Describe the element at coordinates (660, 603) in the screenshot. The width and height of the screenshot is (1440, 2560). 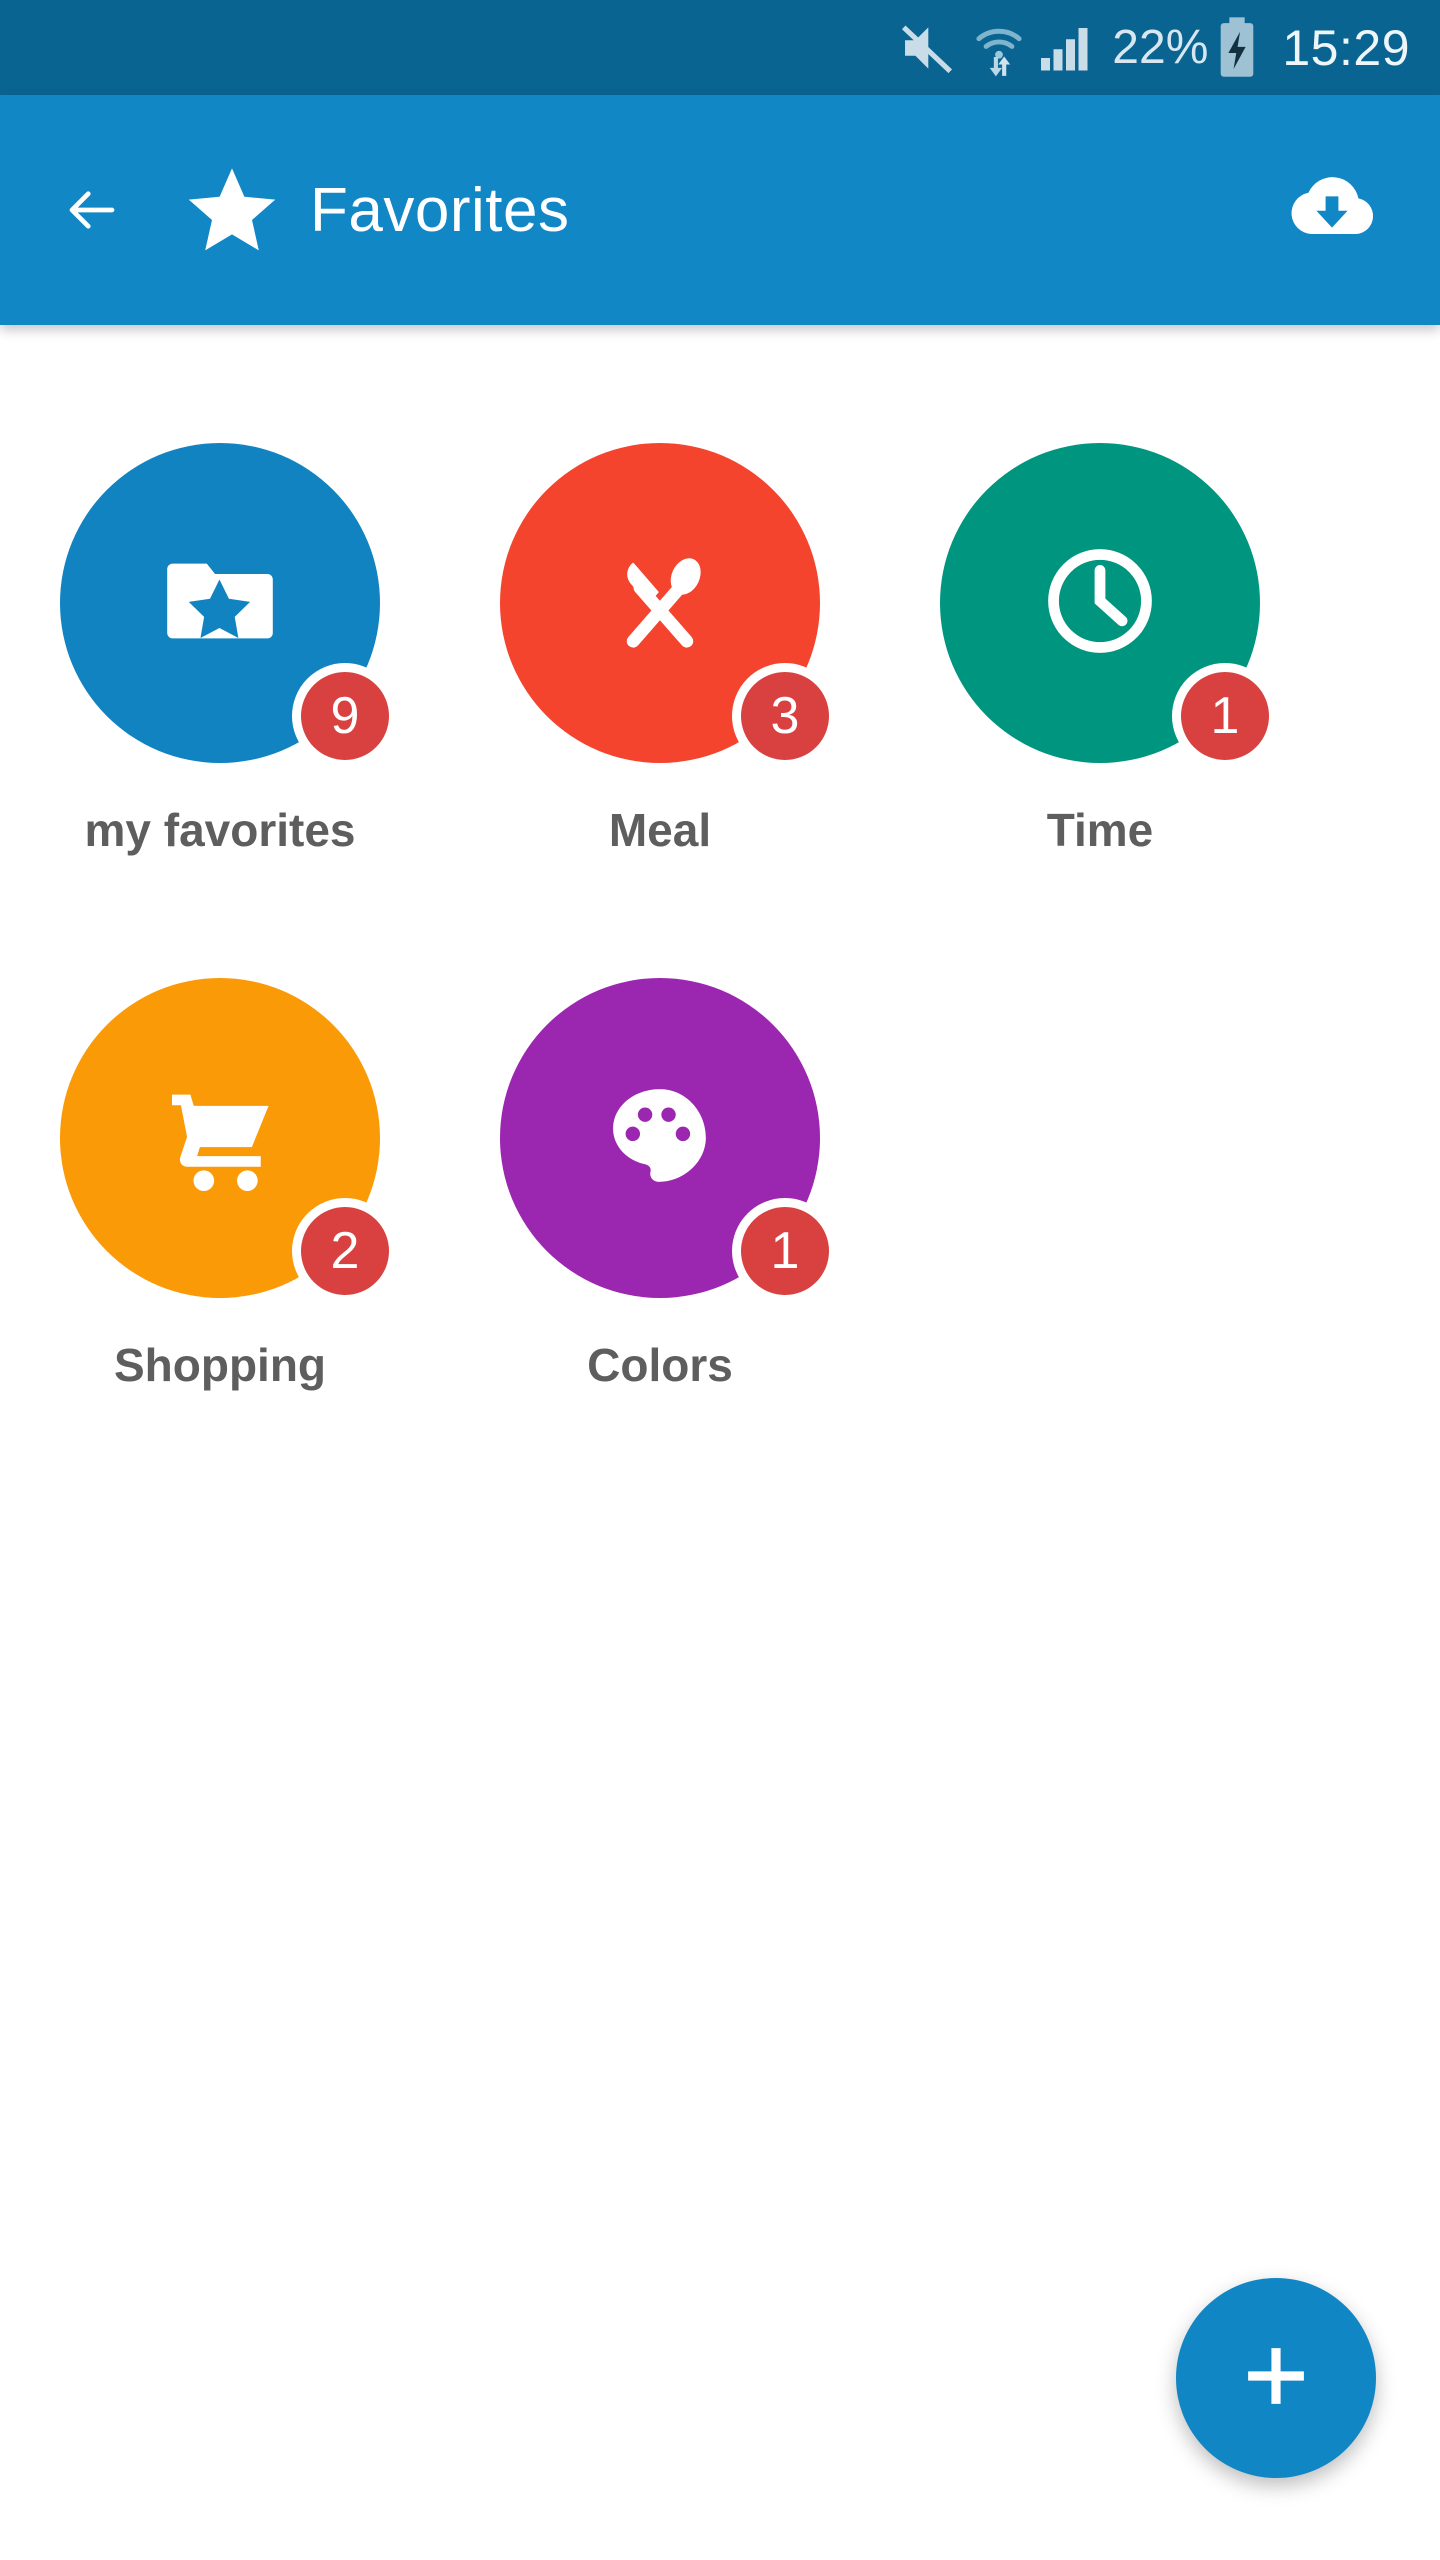
I see `cutlery-icon` at that location.